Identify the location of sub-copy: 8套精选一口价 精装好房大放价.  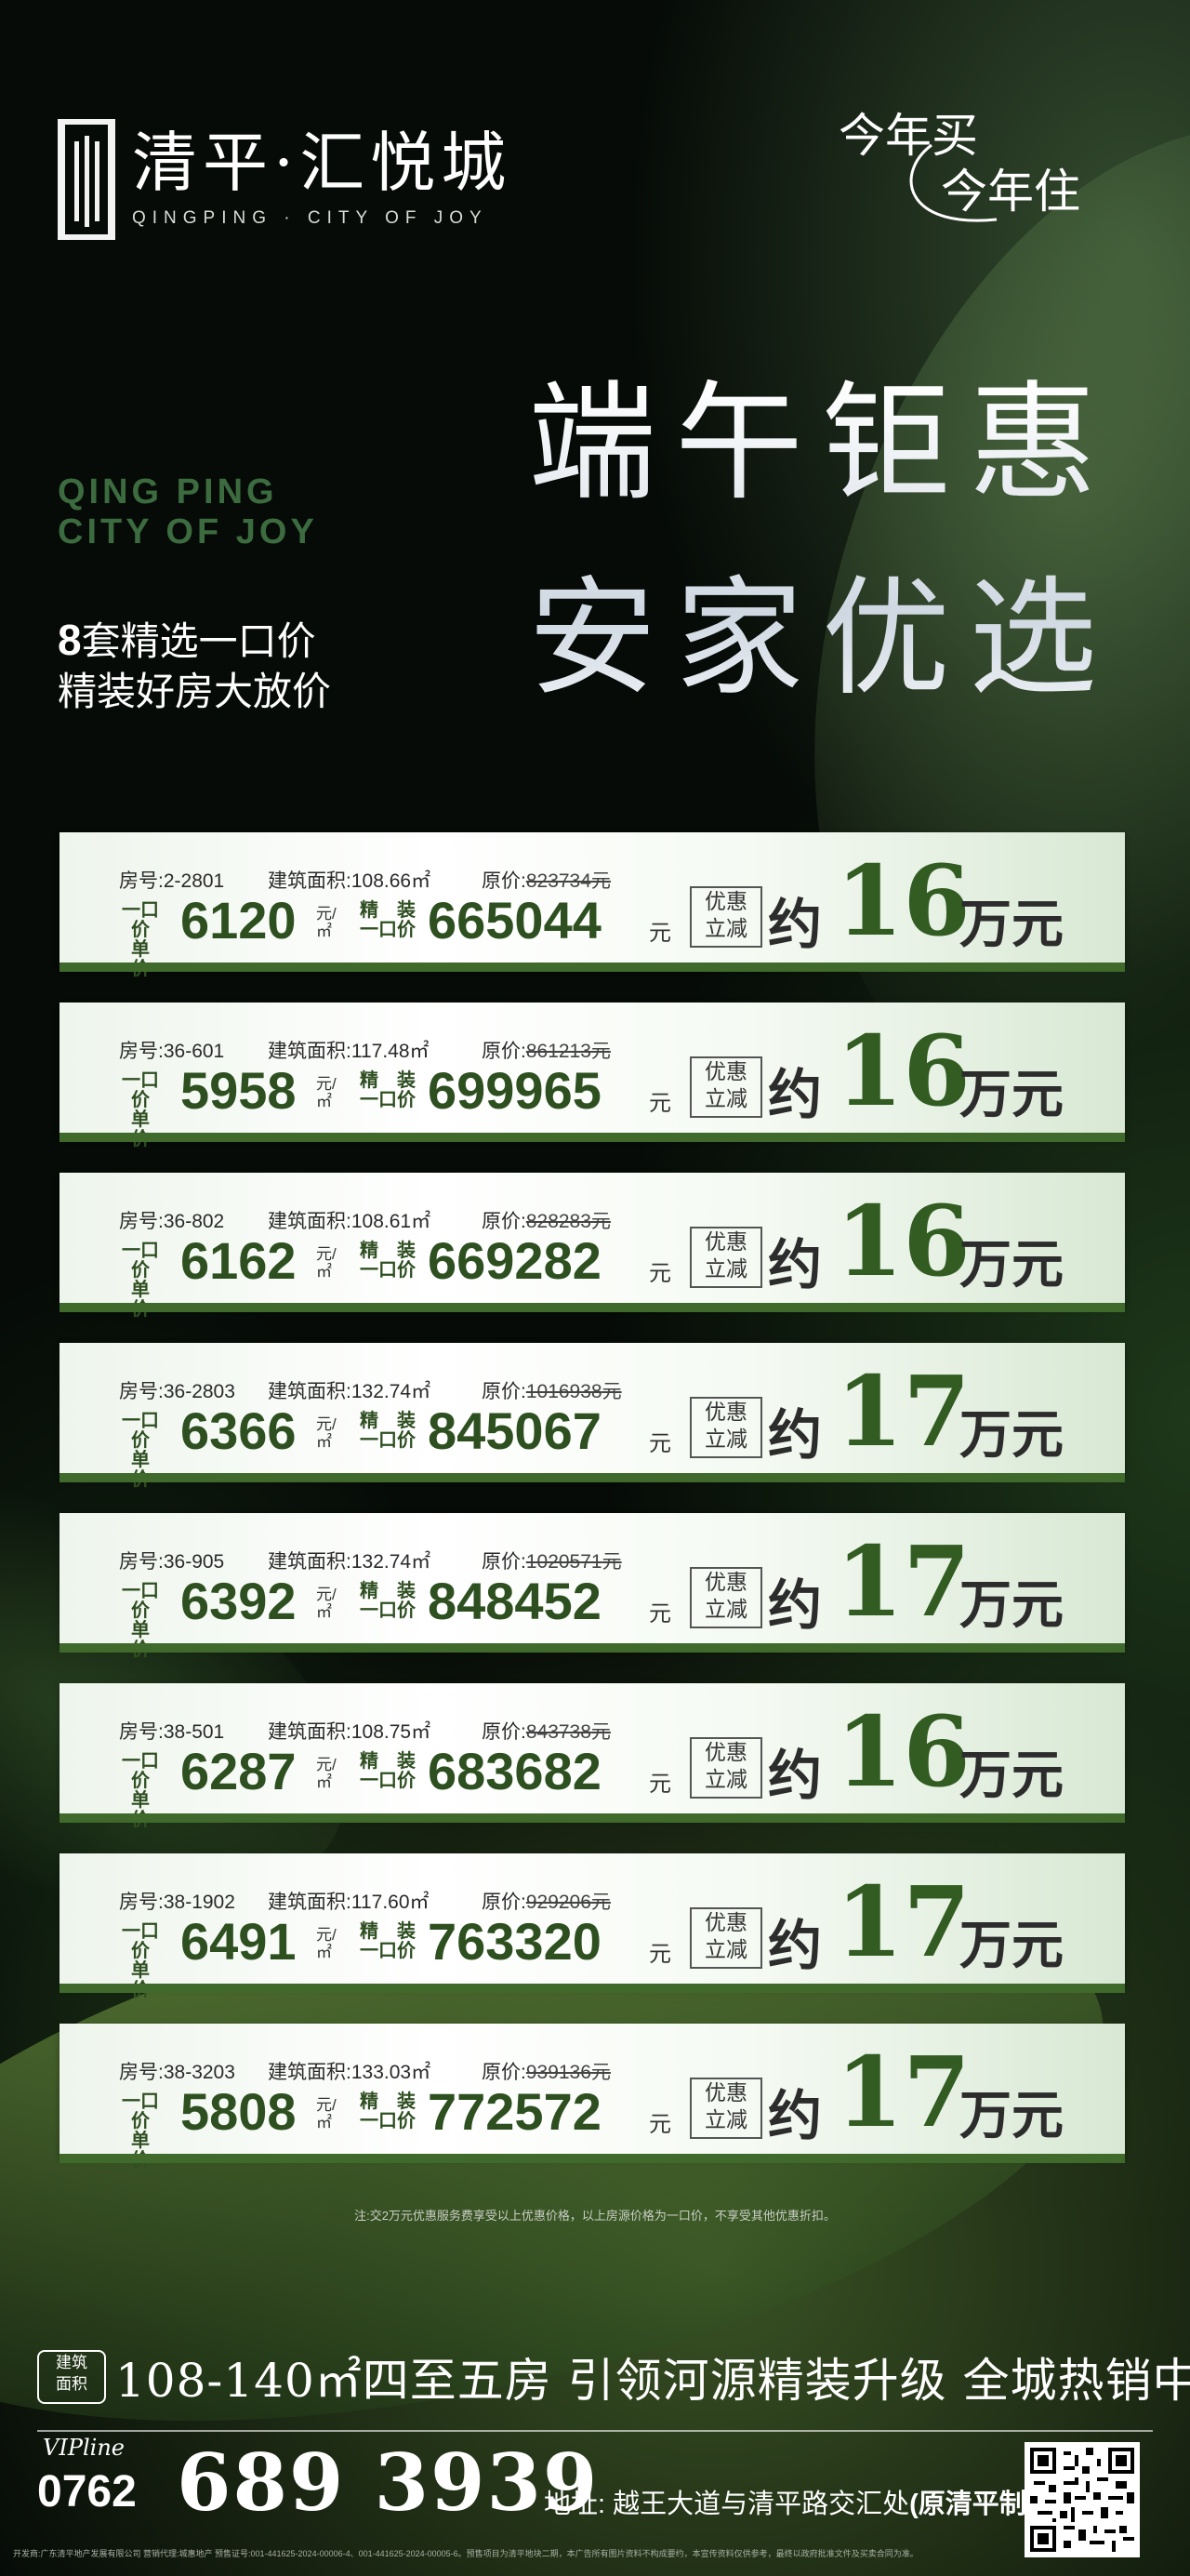
(194, 665).